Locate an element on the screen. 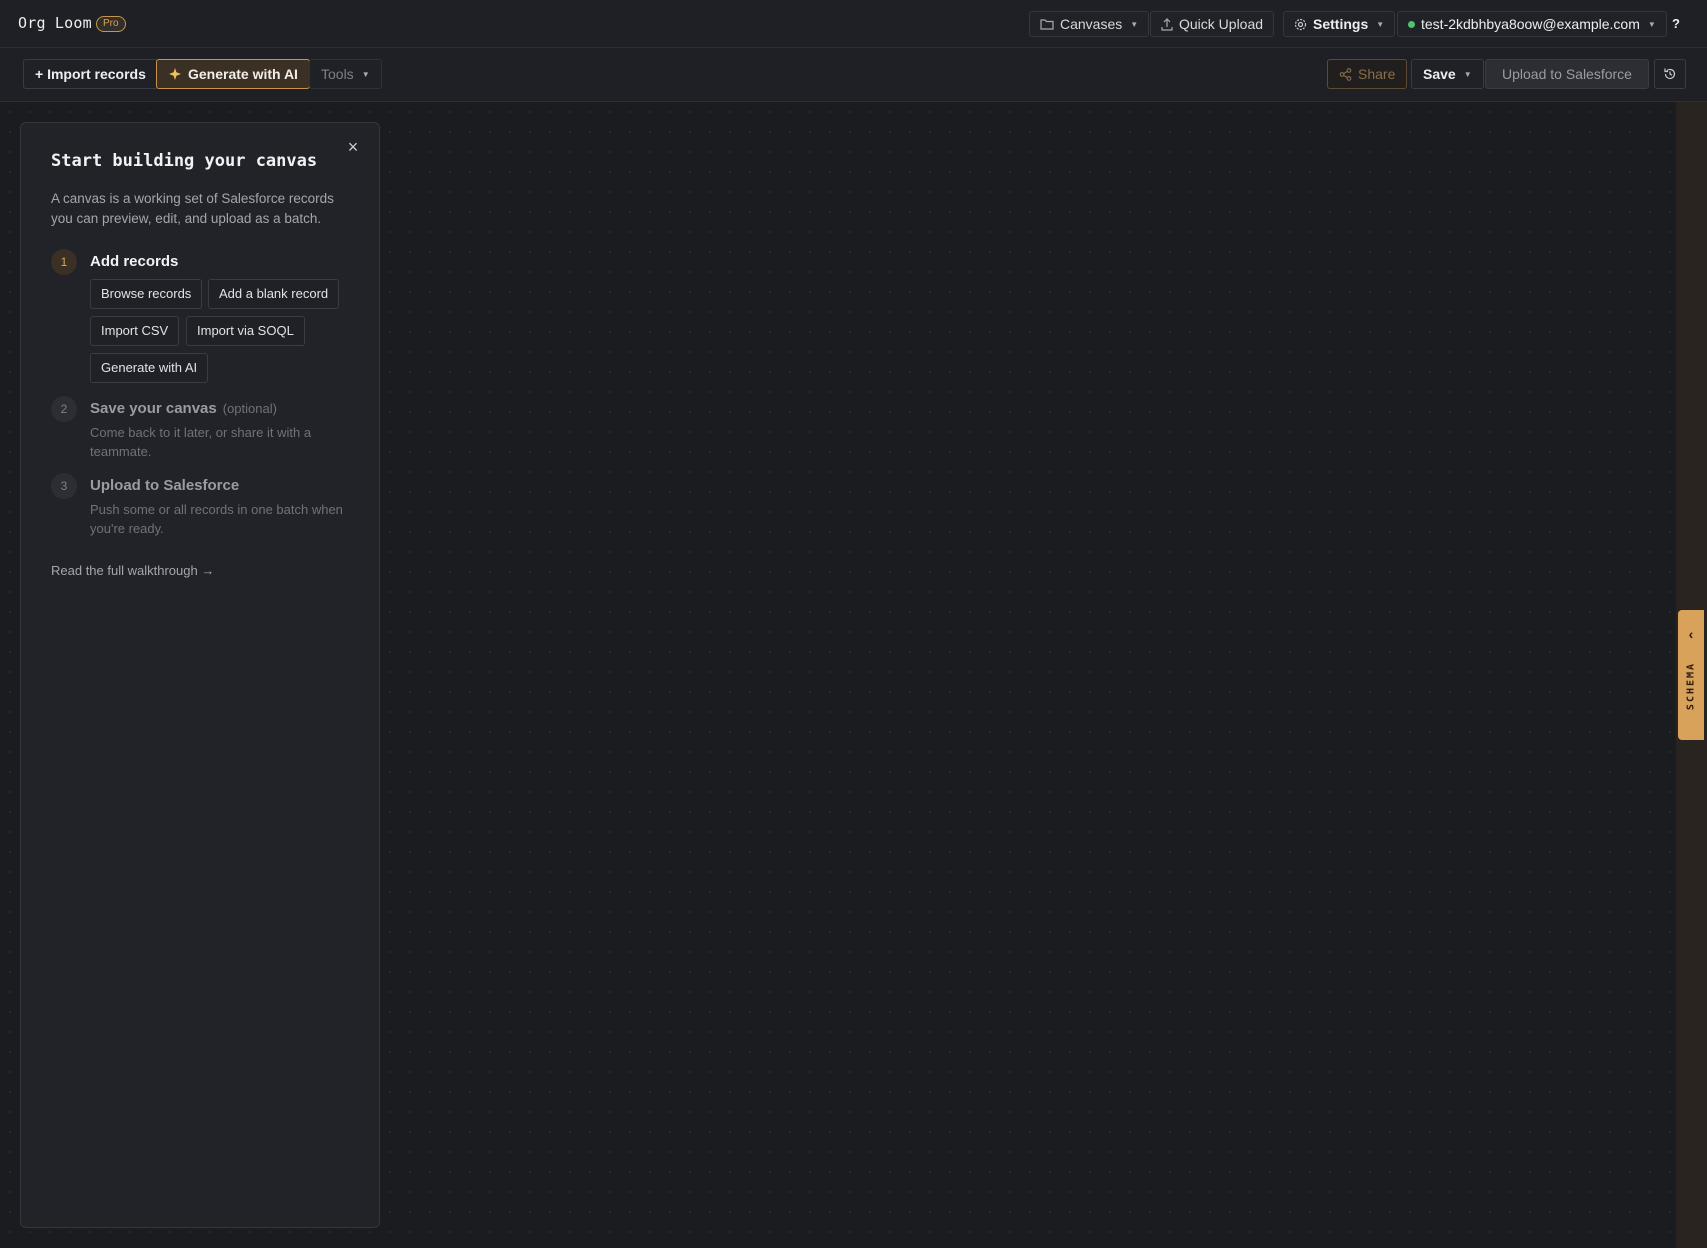  step-title-save-text: Save your canvas is located at coordinates (153, 408).